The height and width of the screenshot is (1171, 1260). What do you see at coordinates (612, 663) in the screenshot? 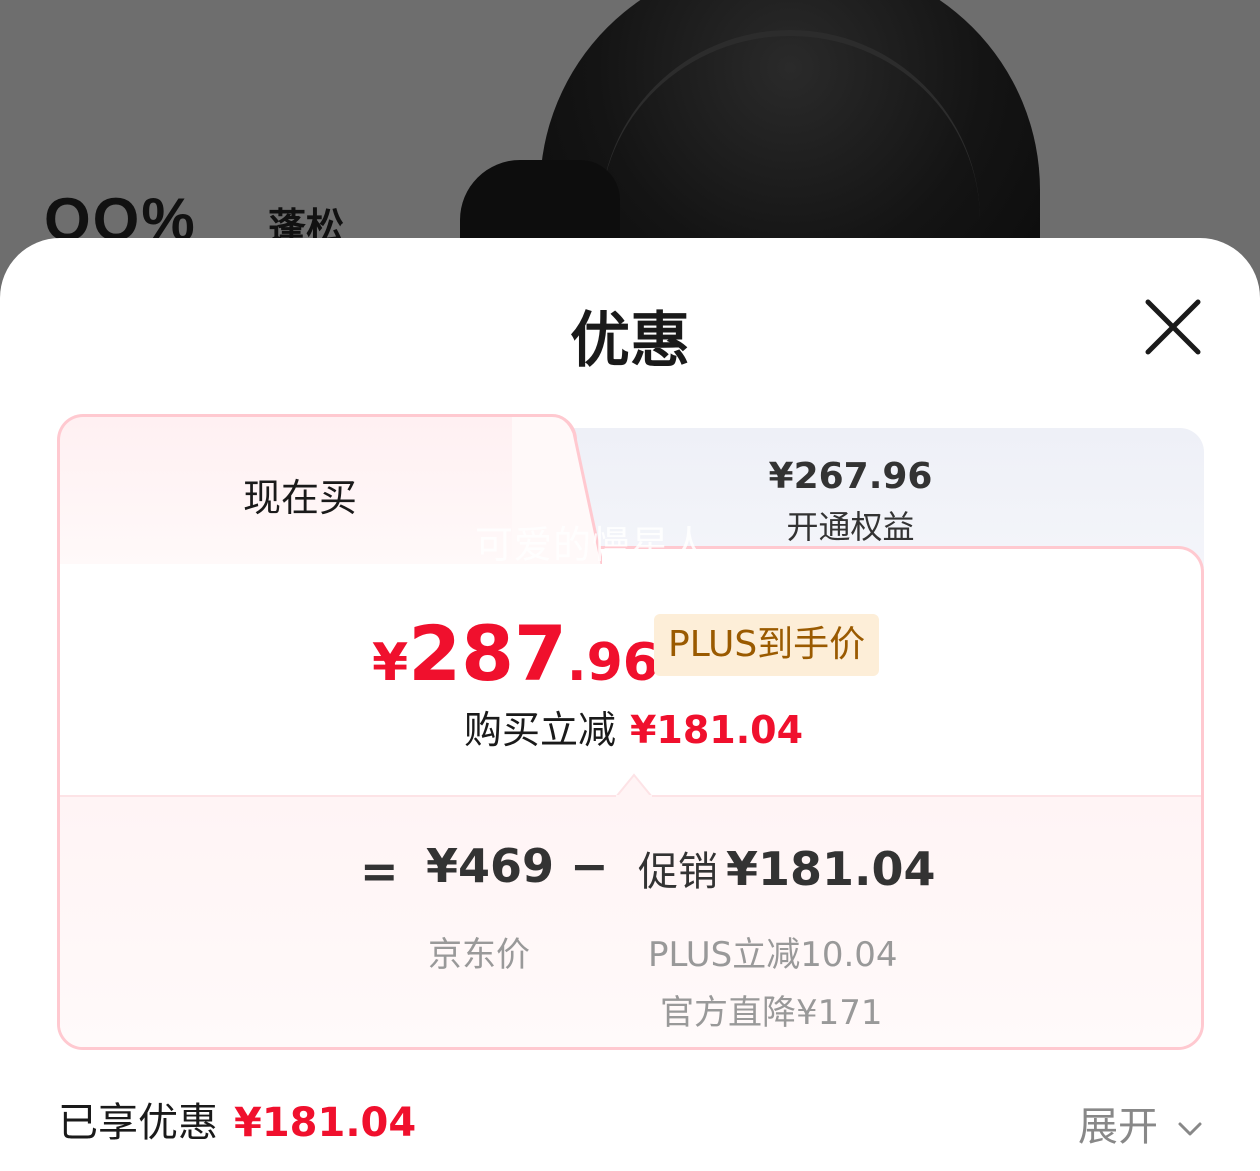
I see `price-decimal: .96` at bounding box center [612, 663].